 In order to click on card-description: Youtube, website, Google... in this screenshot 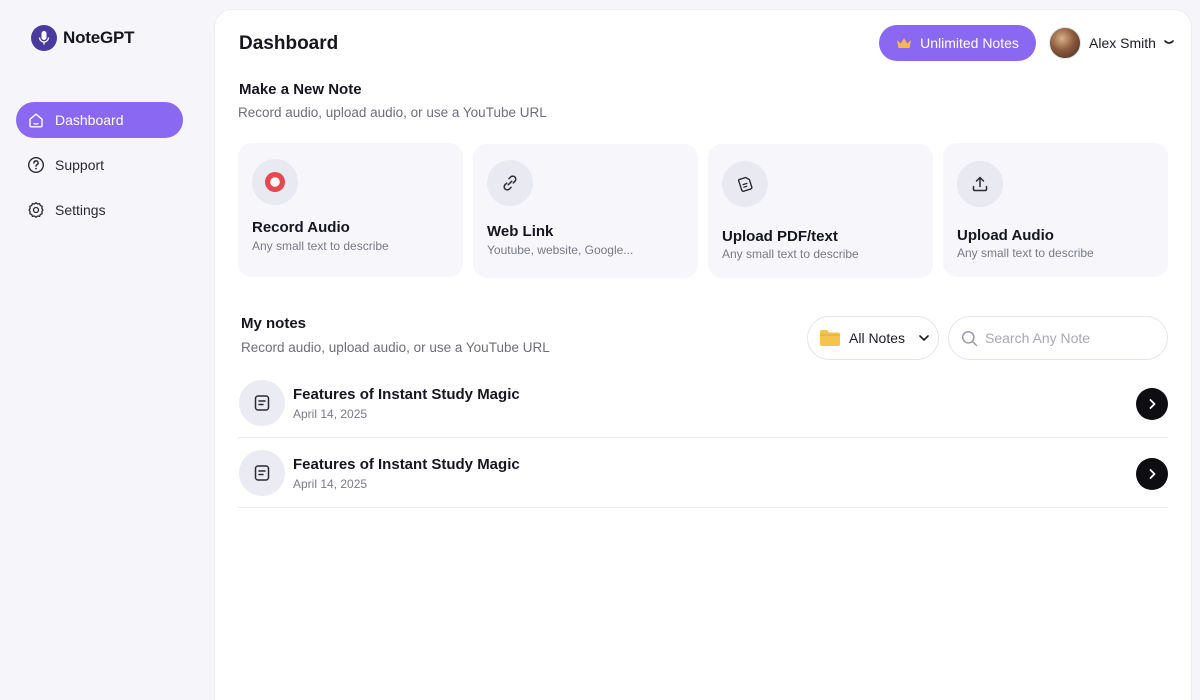, I will do `click(560, 250)`.